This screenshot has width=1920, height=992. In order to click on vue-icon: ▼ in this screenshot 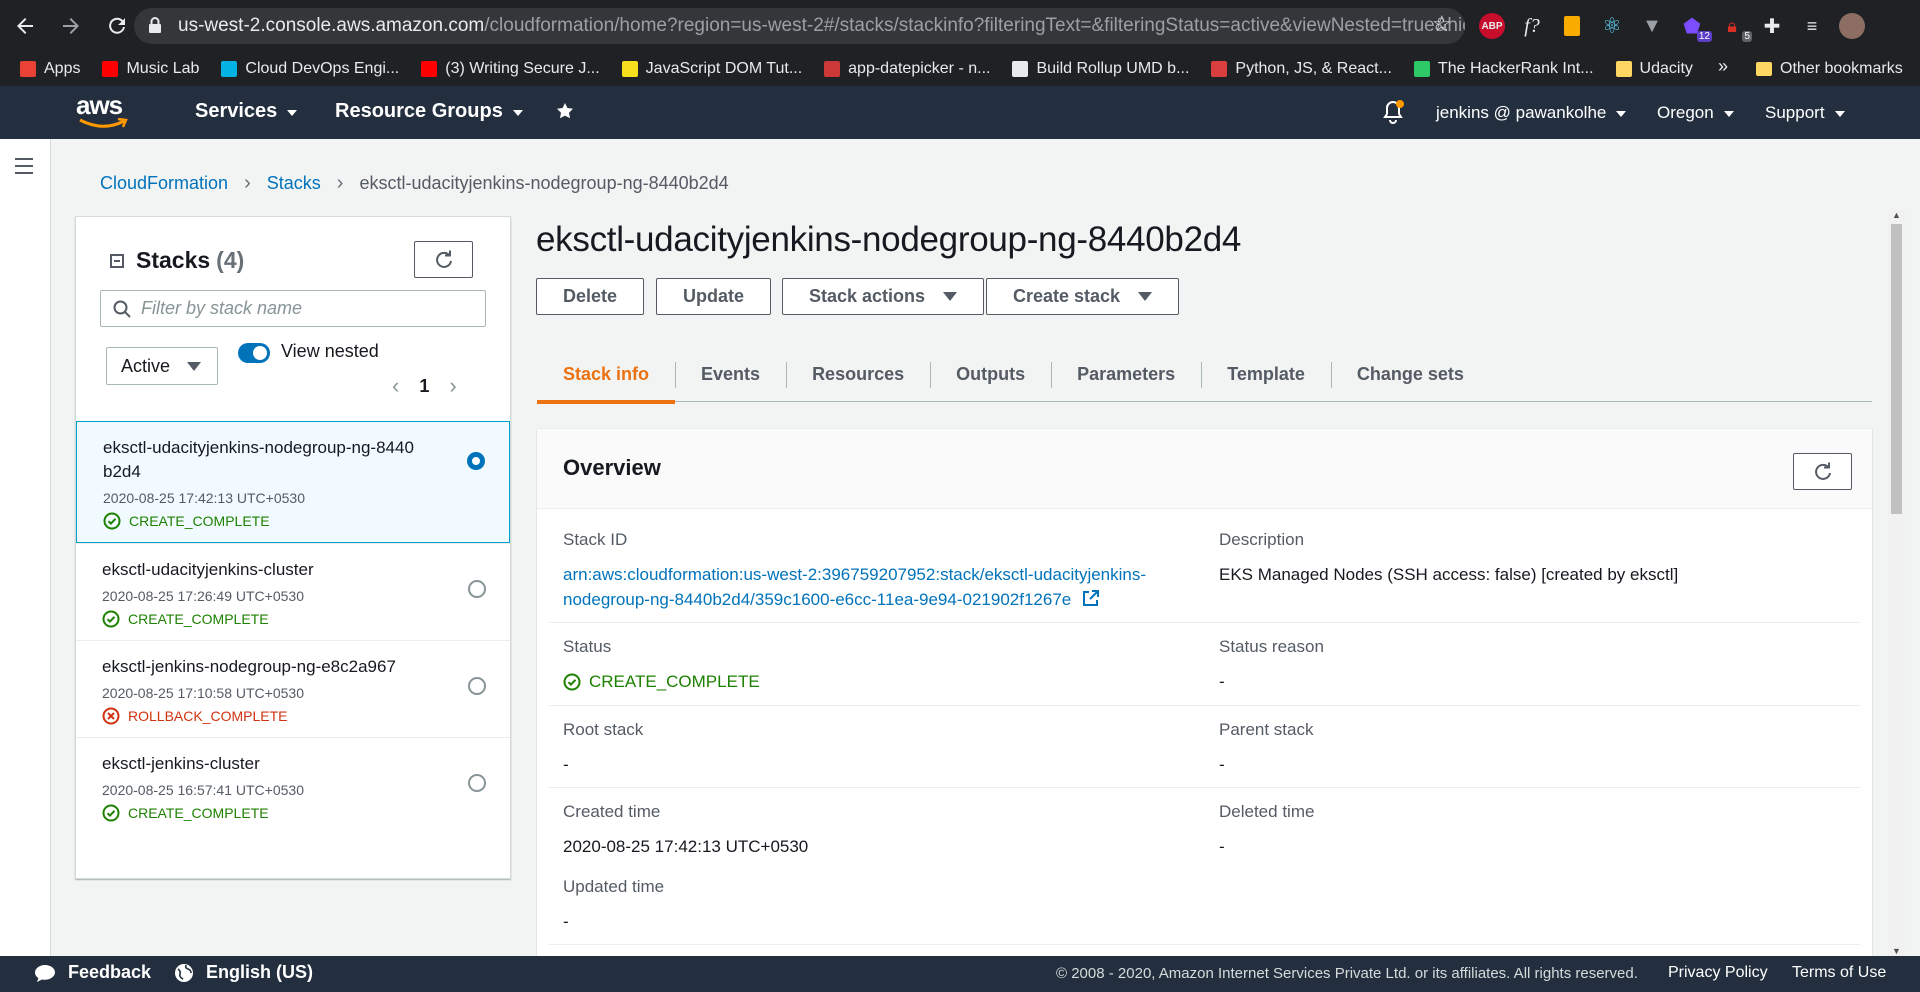, I will do `click(1652, 26)`.